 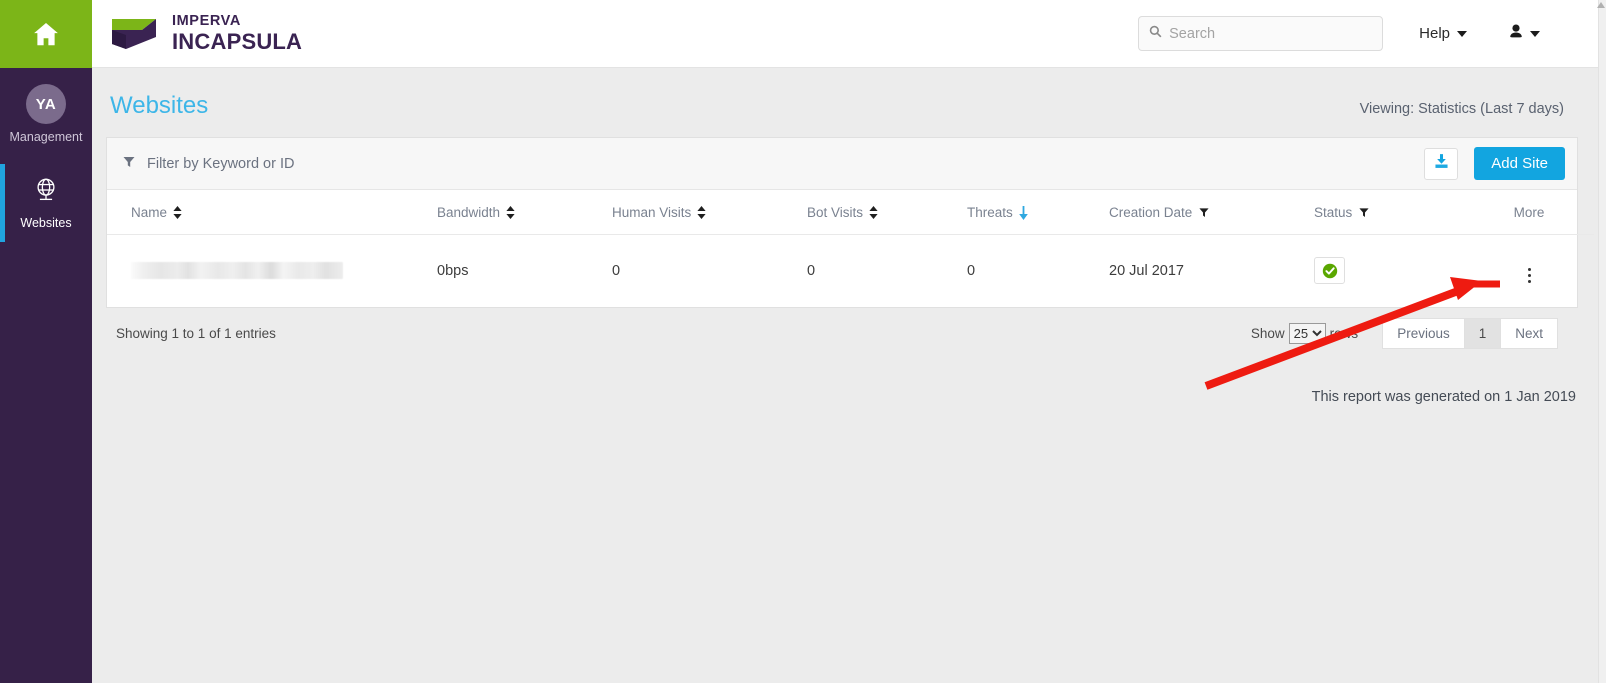 I want to click on column-header-status: Status, so click(x=1389, y=212).